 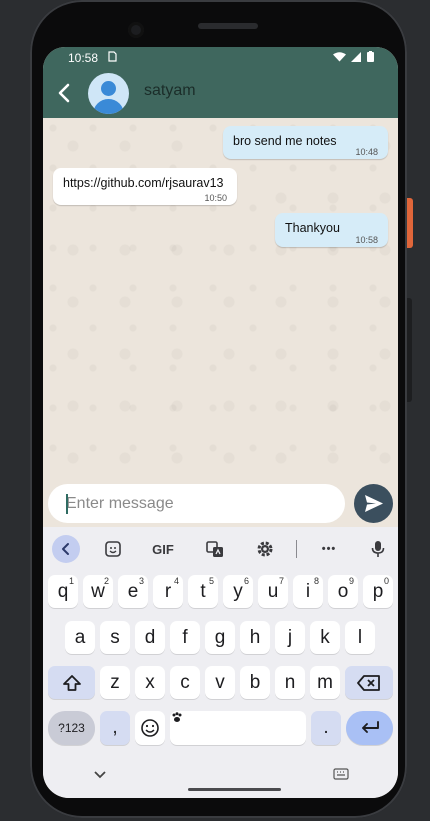 What do you see at coordinates (215, 549) in the screenshot?
I see `translate-button` at bounding box center [215, 549].